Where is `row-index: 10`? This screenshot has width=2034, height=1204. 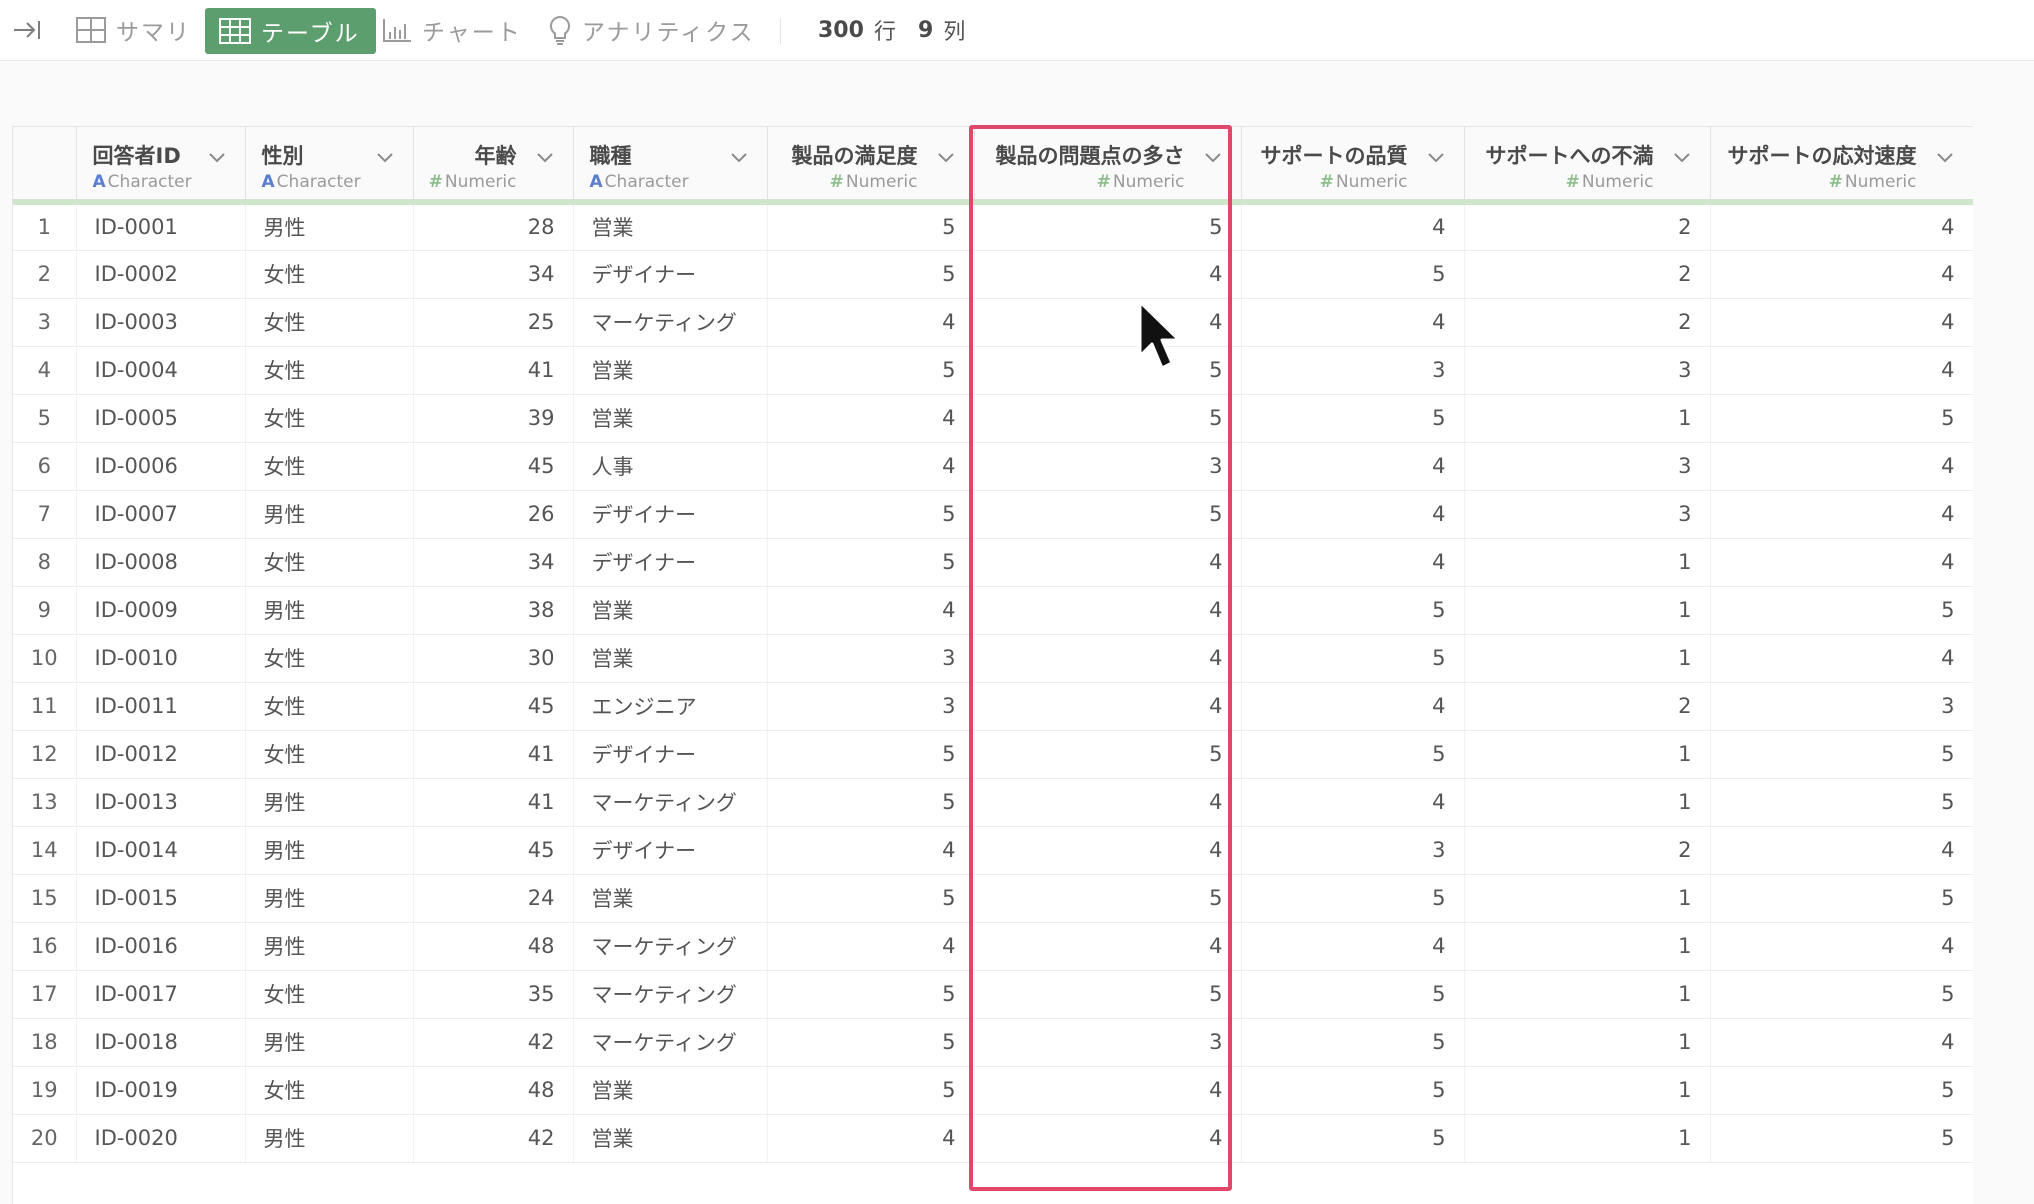
row-index: 10 is located at coordinates (45, 658).